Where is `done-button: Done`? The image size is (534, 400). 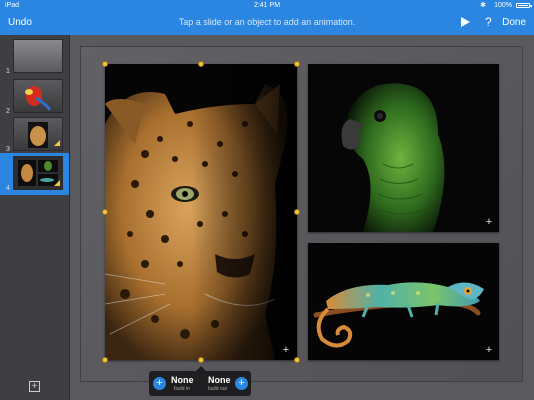
done-button: Done is located at coordinates (514, 22).